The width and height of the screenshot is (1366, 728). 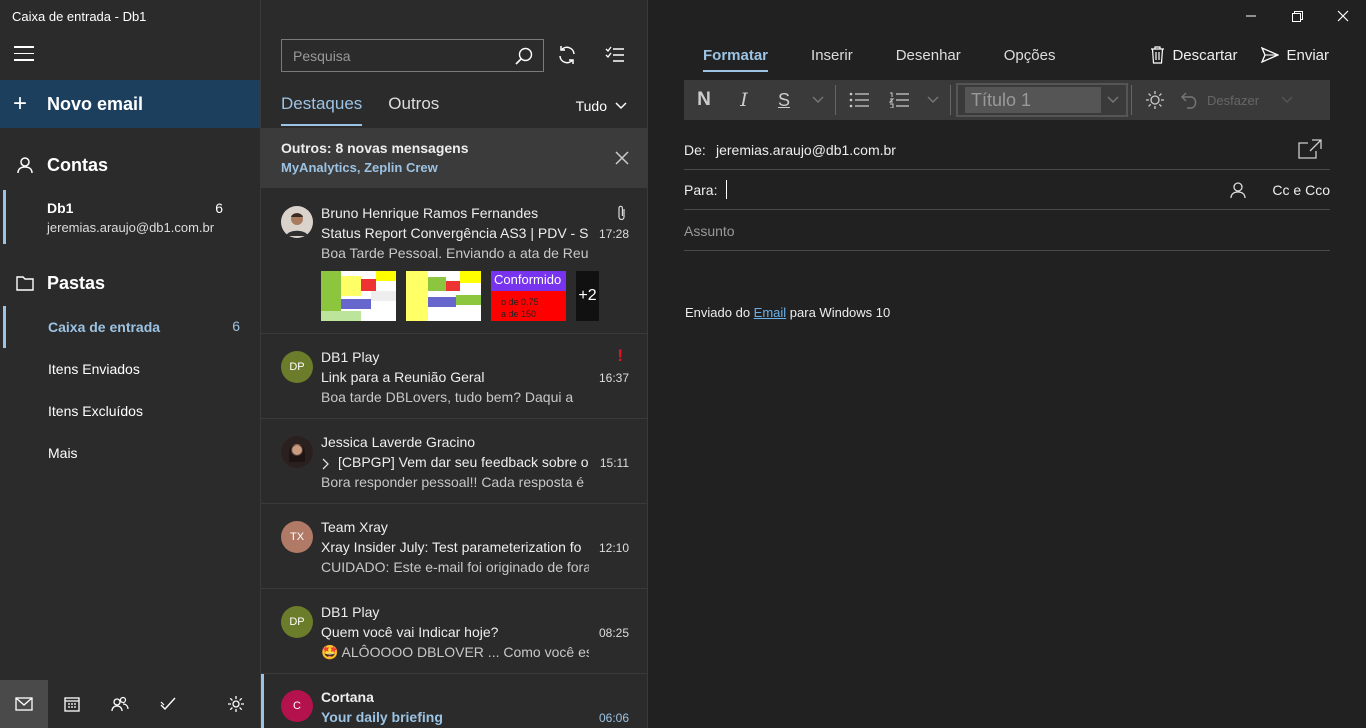 What do you see at coordinates (1310, 151) in the screenshot?
I see `popout-icon` at bounding box center [1310, 151].